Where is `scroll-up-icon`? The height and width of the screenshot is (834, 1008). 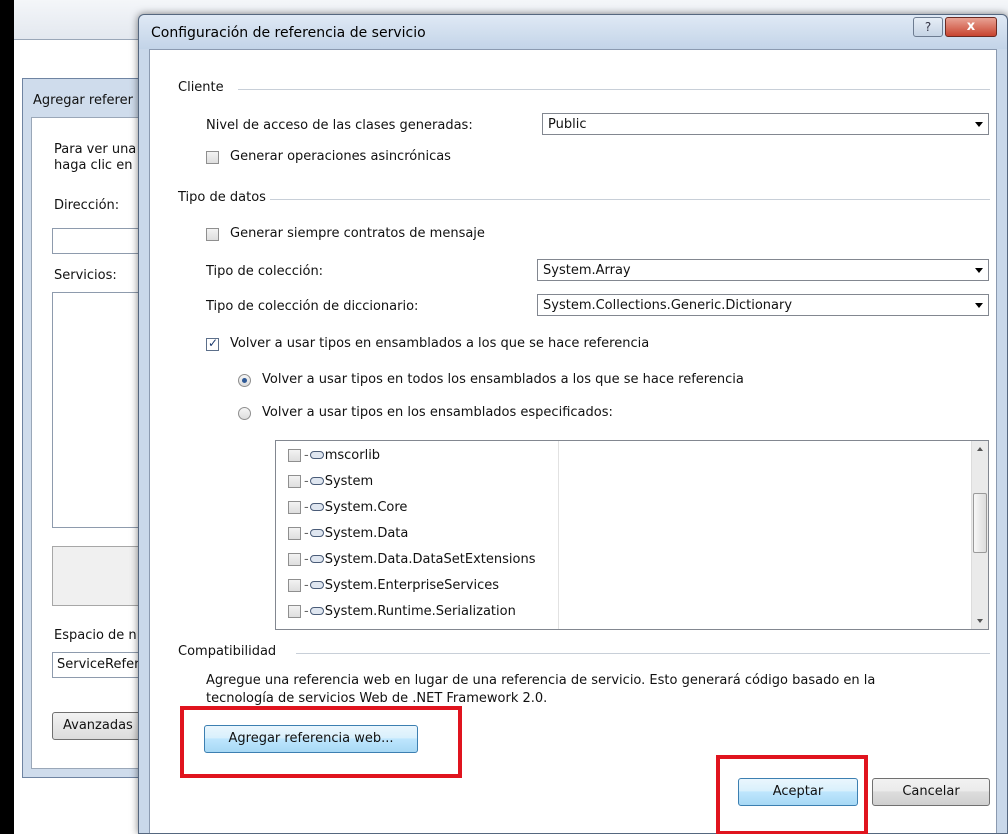
scroll-up-icon is located at coordinates (980, 449).